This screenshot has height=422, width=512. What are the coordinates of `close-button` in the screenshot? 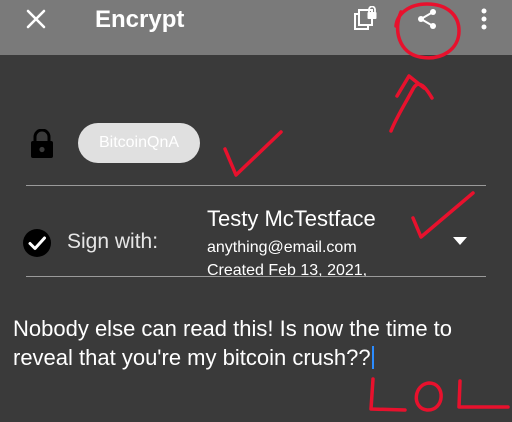 It's located at (36, 19).